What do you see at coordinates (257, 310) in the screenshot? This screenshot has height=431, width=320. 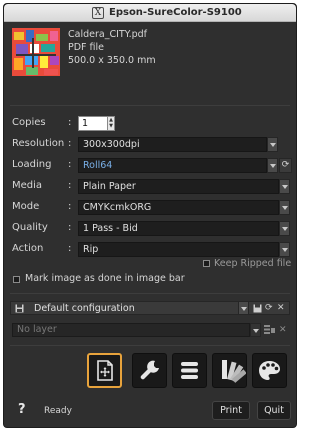 I see `save-icon` at bounding box center [257, 310].